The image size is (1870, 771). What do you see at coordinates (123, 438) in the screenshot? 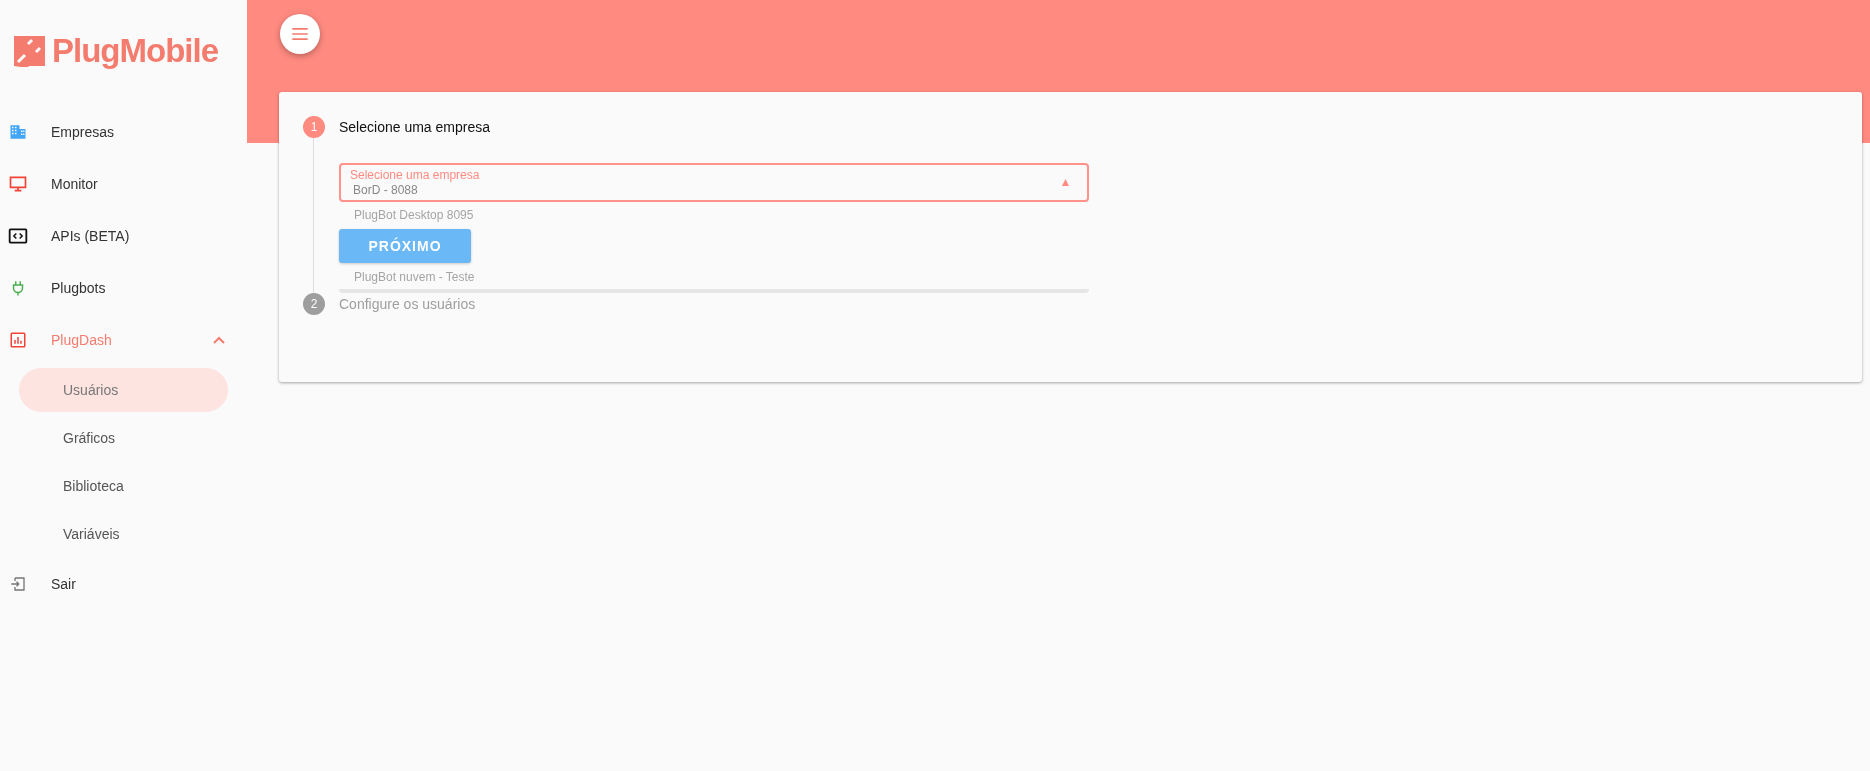
I see `submenu-item: Gráficos` at bounding box center [123, 438].